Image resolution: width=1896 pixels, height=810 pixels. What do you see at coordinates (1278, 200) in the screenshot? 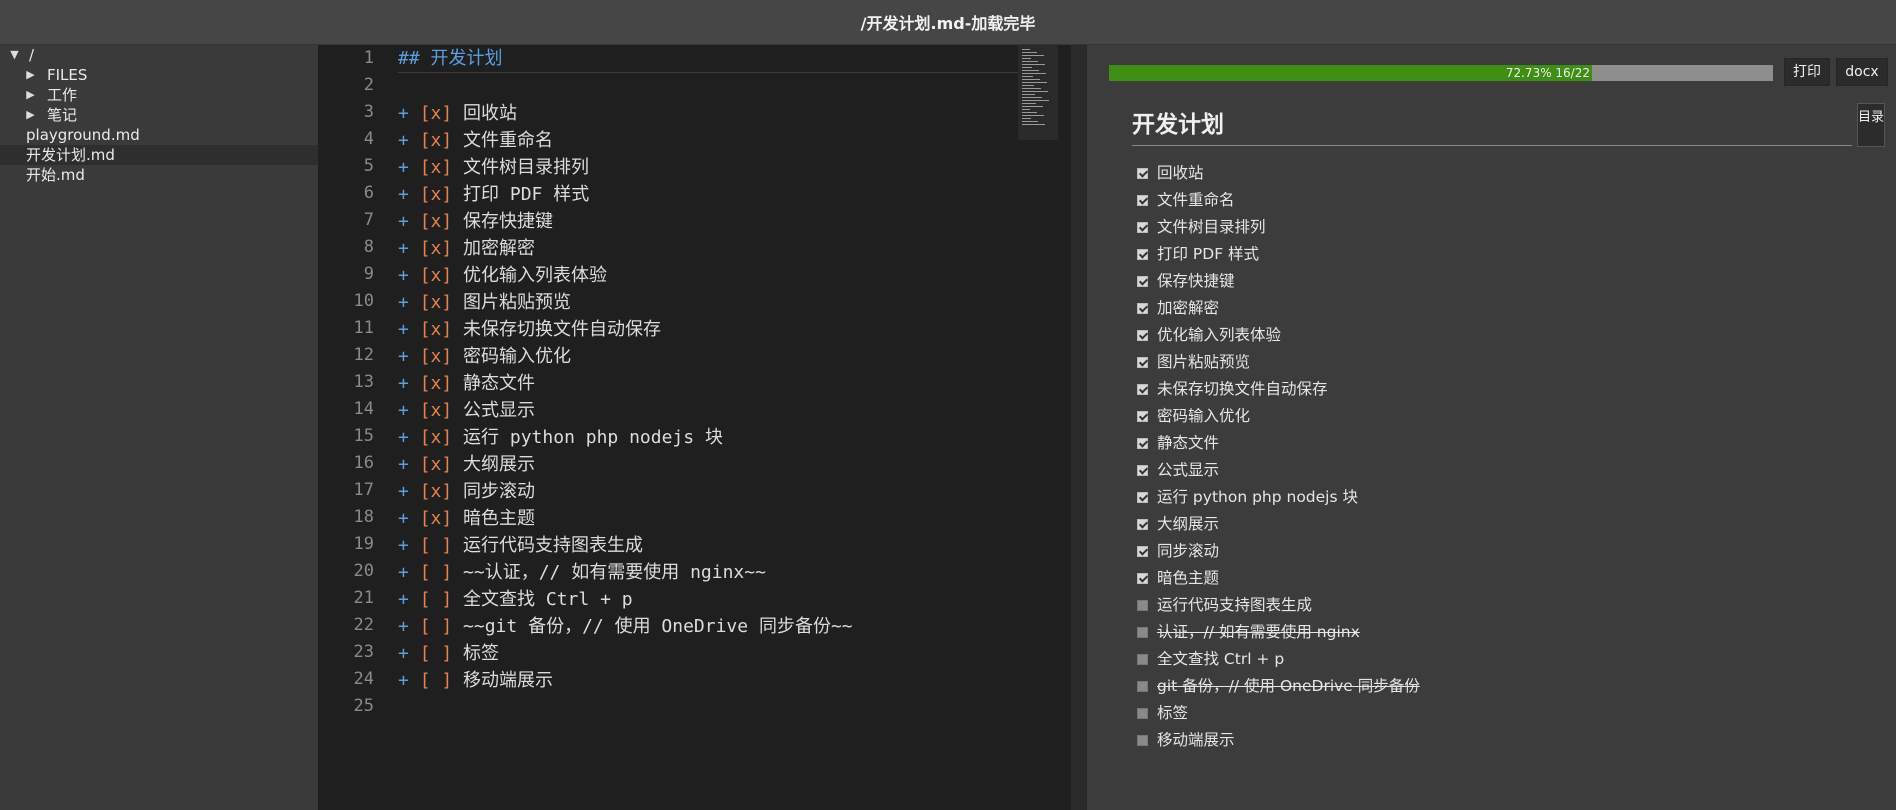
I see `task-item: 文件重命名` at bounding box center [1278, 200].